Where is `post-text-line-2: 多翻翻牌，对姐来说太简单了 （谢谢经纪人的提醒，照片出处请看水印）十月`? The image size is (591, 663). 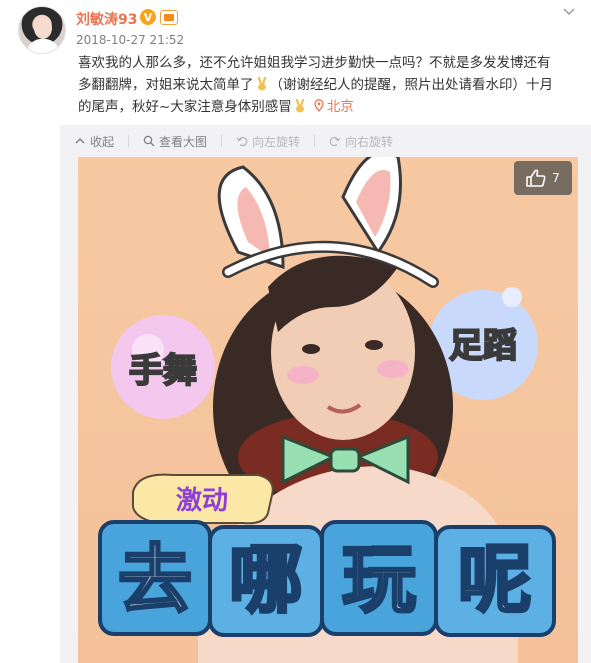
post-text-line-2: 多翻翻牌，对姐来说太简单了 （谢谢经纪人的提醒，照片出处请看水印）十月 is located at coordinates (328, 85).